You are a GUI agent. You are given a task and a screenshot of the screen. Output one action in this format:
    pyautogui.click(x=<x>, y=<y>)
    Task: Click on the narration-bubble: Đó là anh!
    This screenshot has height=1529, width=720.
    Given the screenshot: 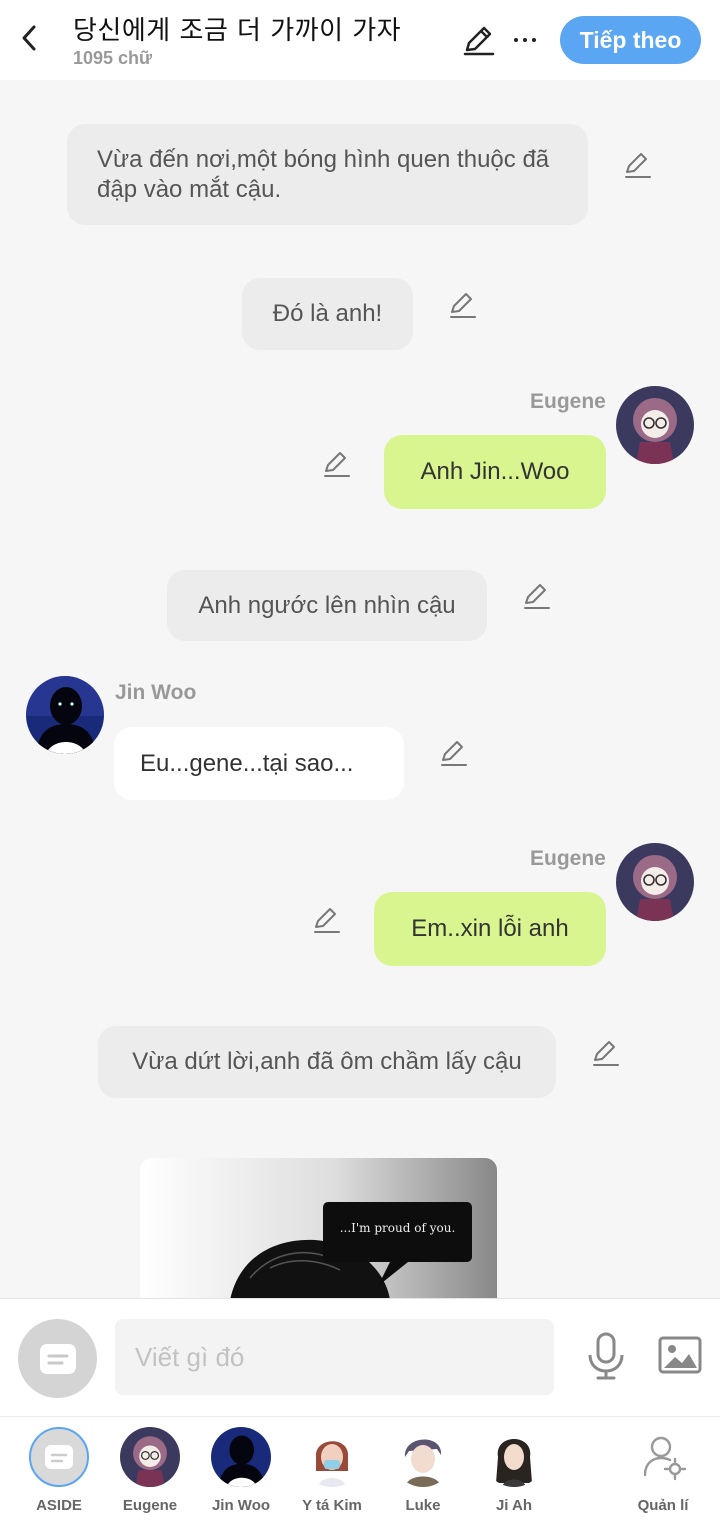 What is the action you would take?
    pyautogui.click(x=327, y=314)
    